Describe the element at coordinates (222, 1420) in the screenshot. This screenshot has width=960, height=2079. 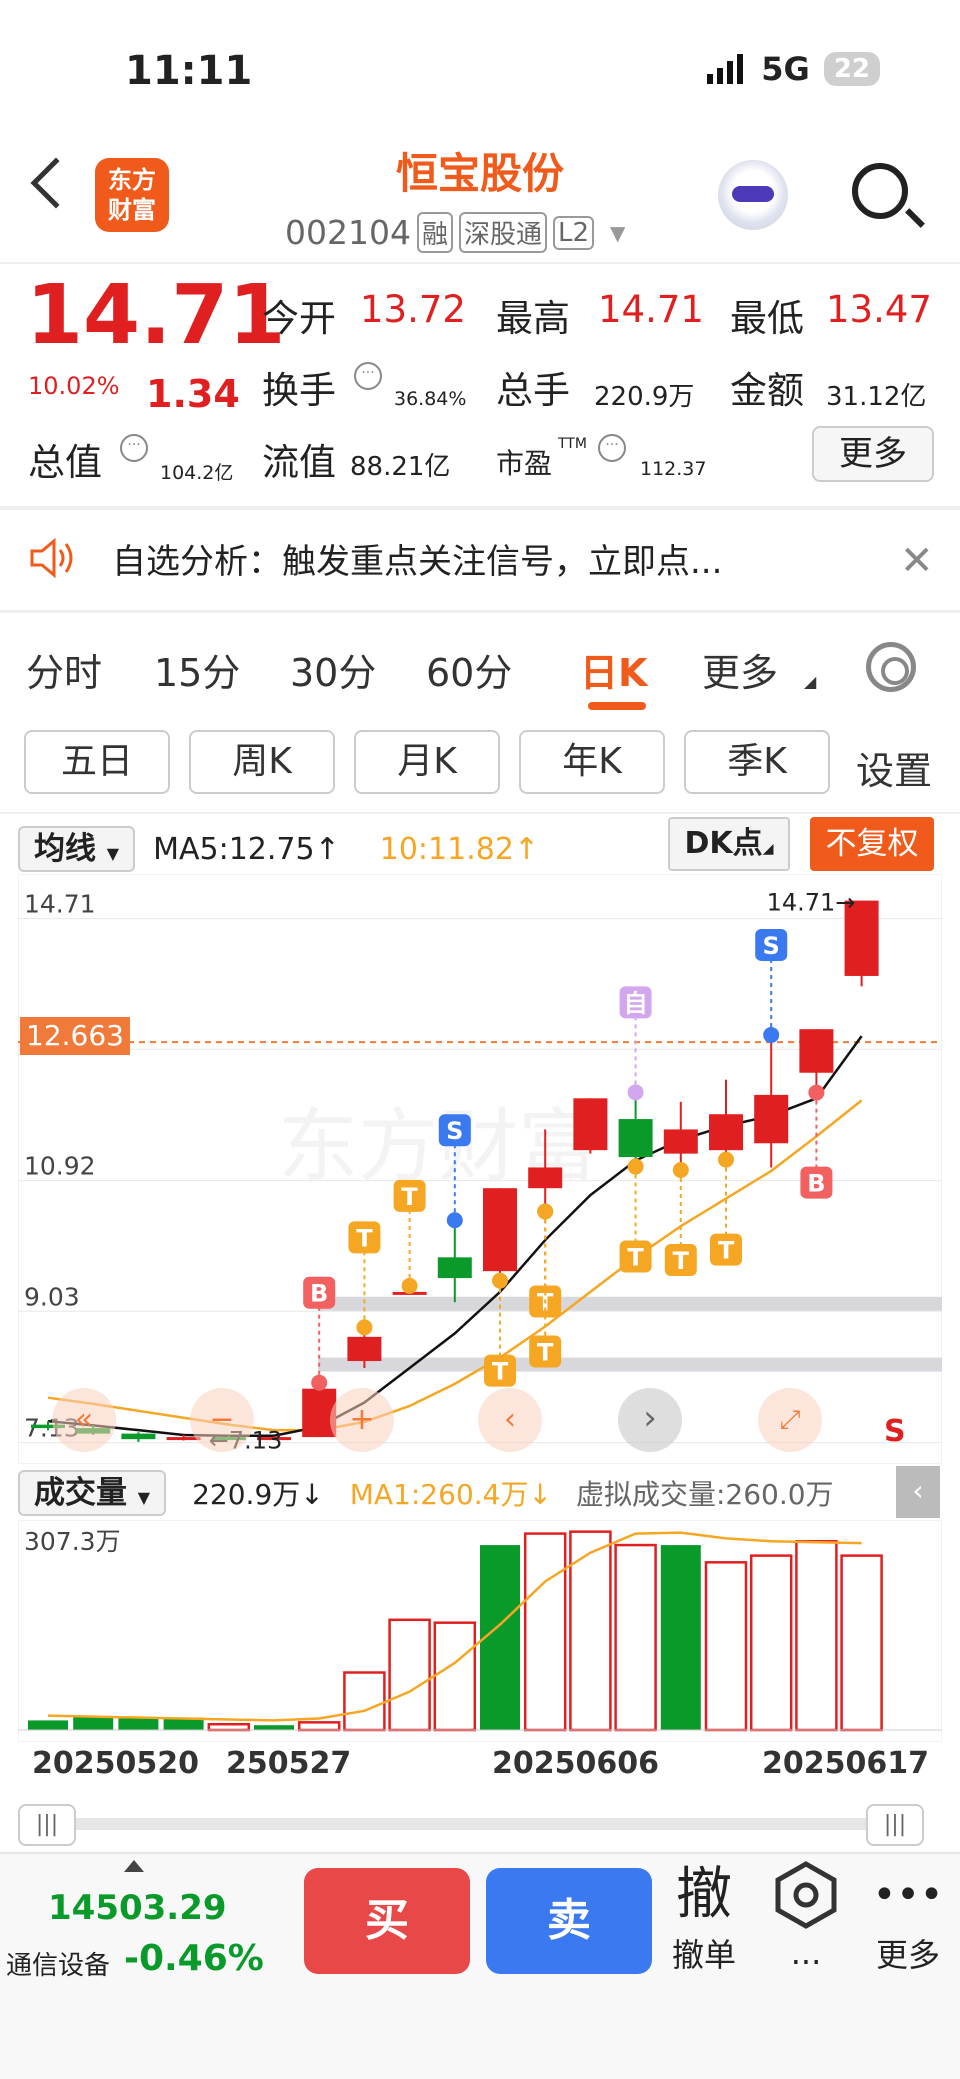
I see `zoom-out-icon: −` at that location.